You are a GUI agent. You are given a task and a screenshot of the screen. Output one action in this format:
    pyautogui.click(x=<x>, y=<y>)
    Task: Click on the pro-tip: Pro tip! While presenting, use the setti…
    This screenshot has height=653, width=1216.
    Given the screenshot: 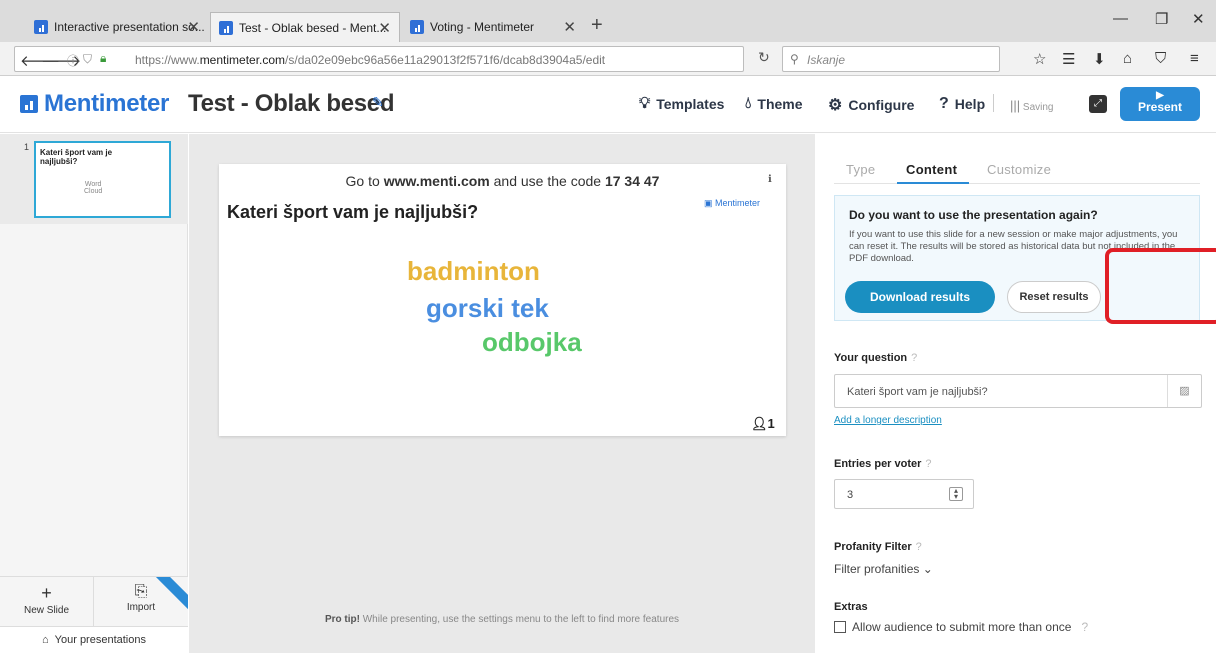 What is the action you would take?
    pyautogui.click(x=502, y=619)
    